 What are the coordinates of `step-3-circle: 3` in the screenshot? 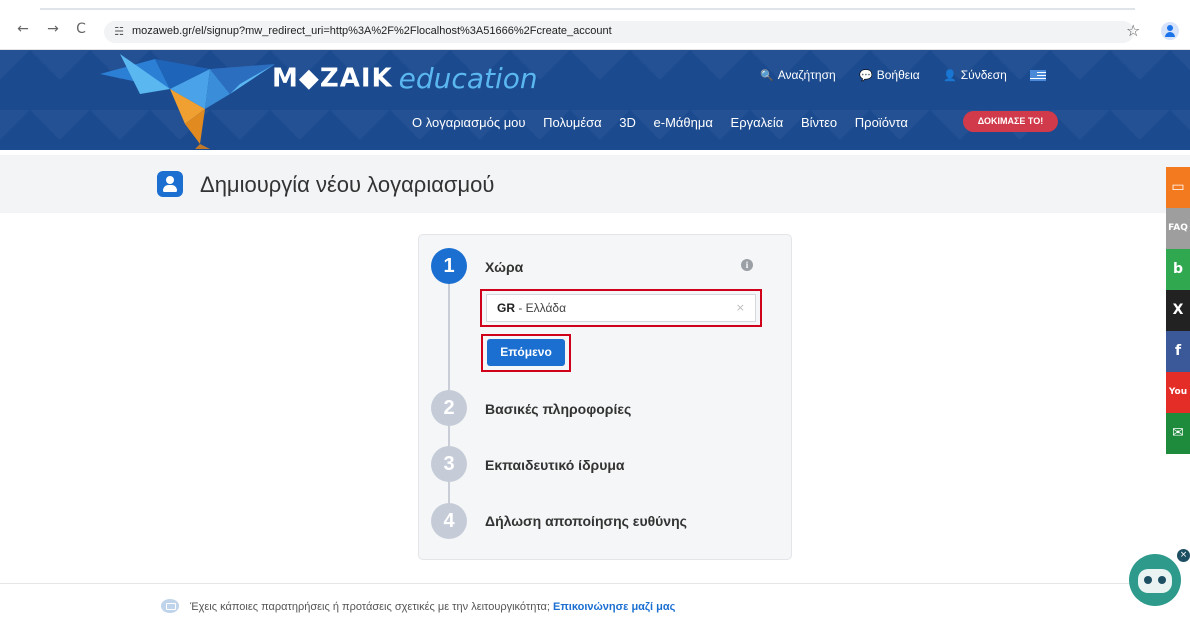 It's located at (449, 464).